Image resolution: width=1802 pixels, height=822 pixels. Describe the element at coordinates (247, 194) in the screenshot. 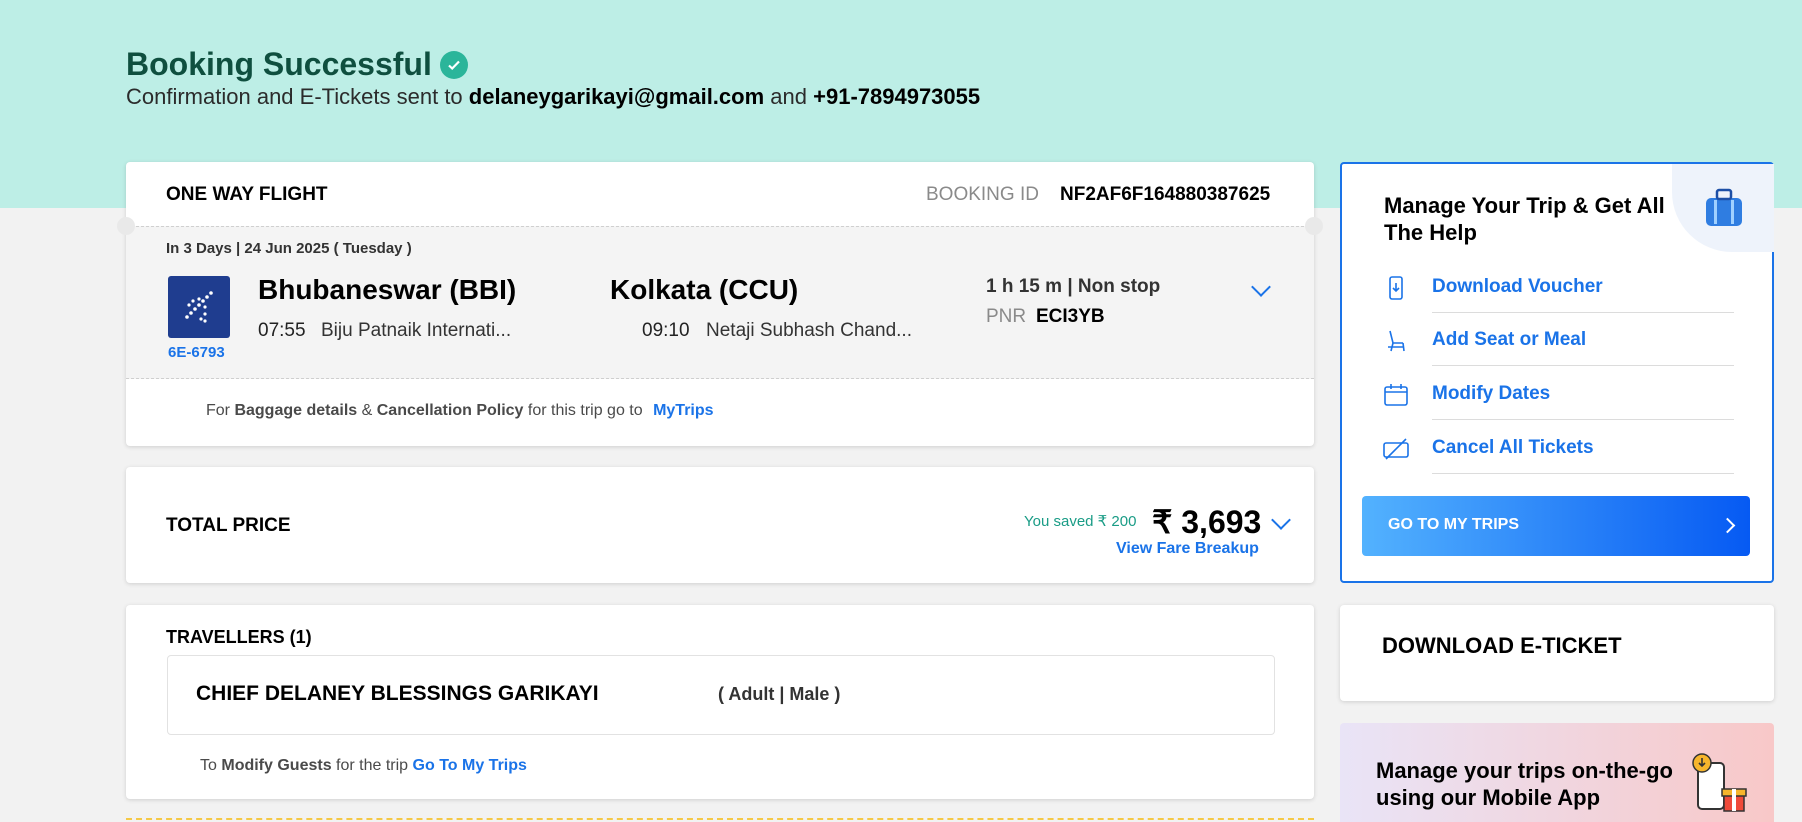

I see `flight-type-label: ONE WAY FLIGHT` at that location.